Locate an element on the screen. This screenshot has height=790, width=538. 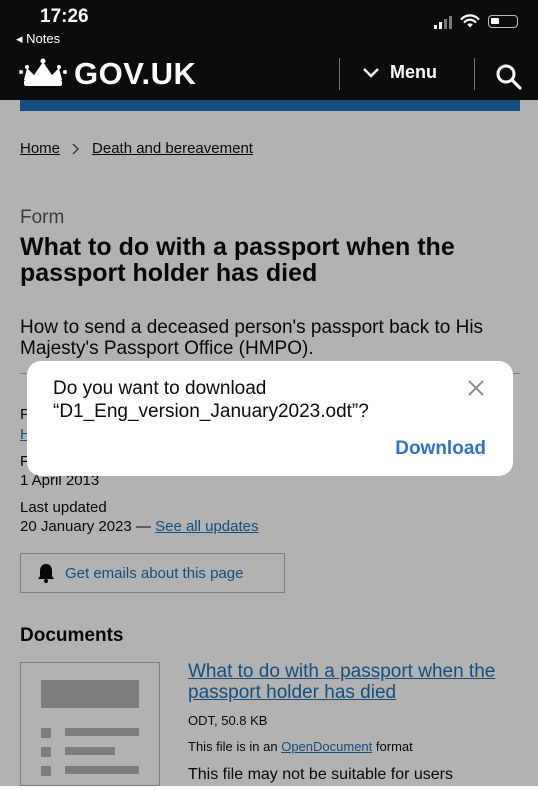
govuk-logo-text: GOV.UK is located at coordinates (135, 74).